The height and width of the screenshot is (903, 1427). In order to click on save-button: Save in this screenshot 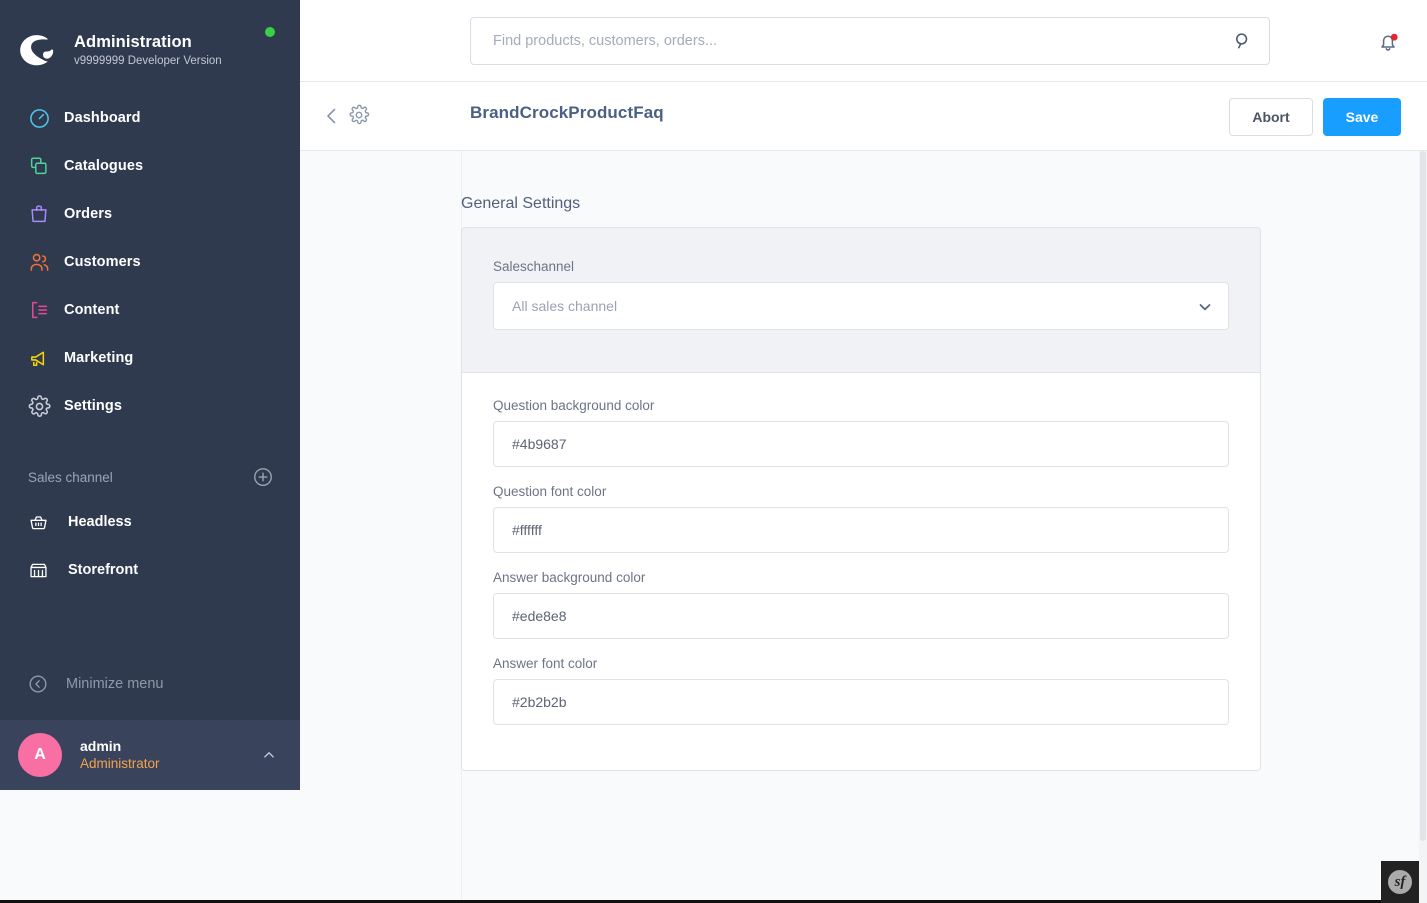, I will do `click(1362, 117)`.